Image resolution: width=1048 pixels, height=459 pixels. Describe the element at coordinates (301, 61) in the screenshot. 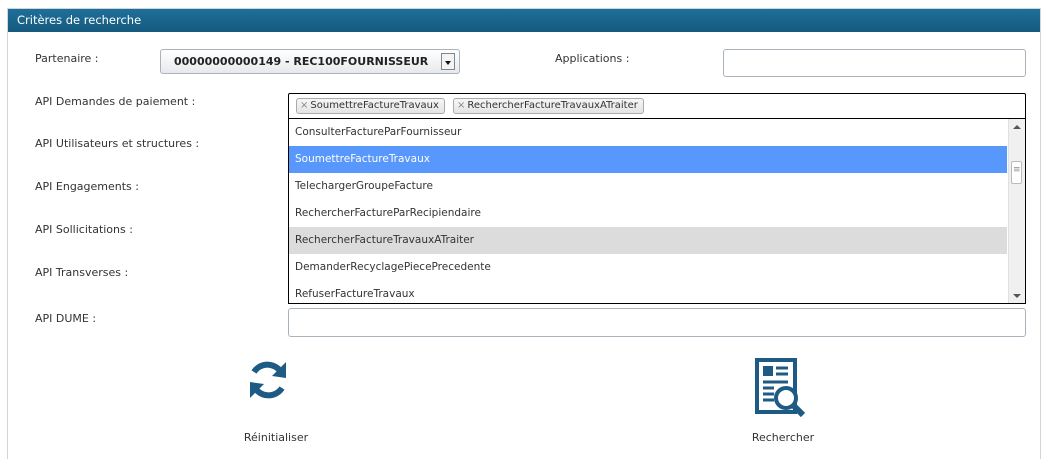

I see `partenaire-select-value: 00000000000149 - REC100FOURNISSEUR` at that location.